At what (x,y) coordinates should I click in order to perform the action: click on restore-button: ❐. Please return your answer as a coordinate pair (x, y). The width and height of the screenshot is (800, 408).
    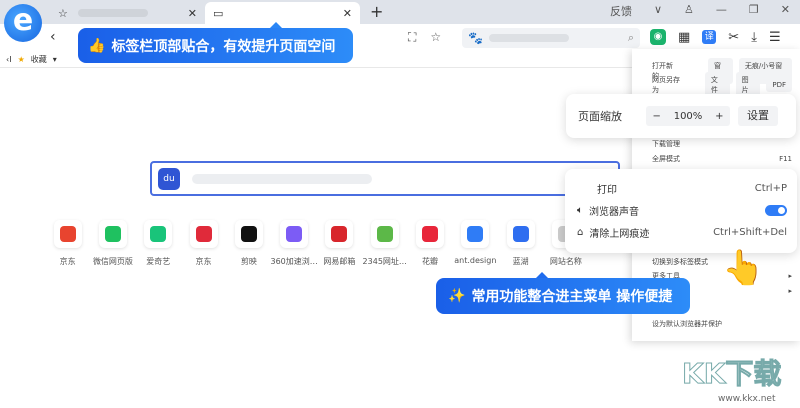
    Looking at the image, I should click on (754, 11).